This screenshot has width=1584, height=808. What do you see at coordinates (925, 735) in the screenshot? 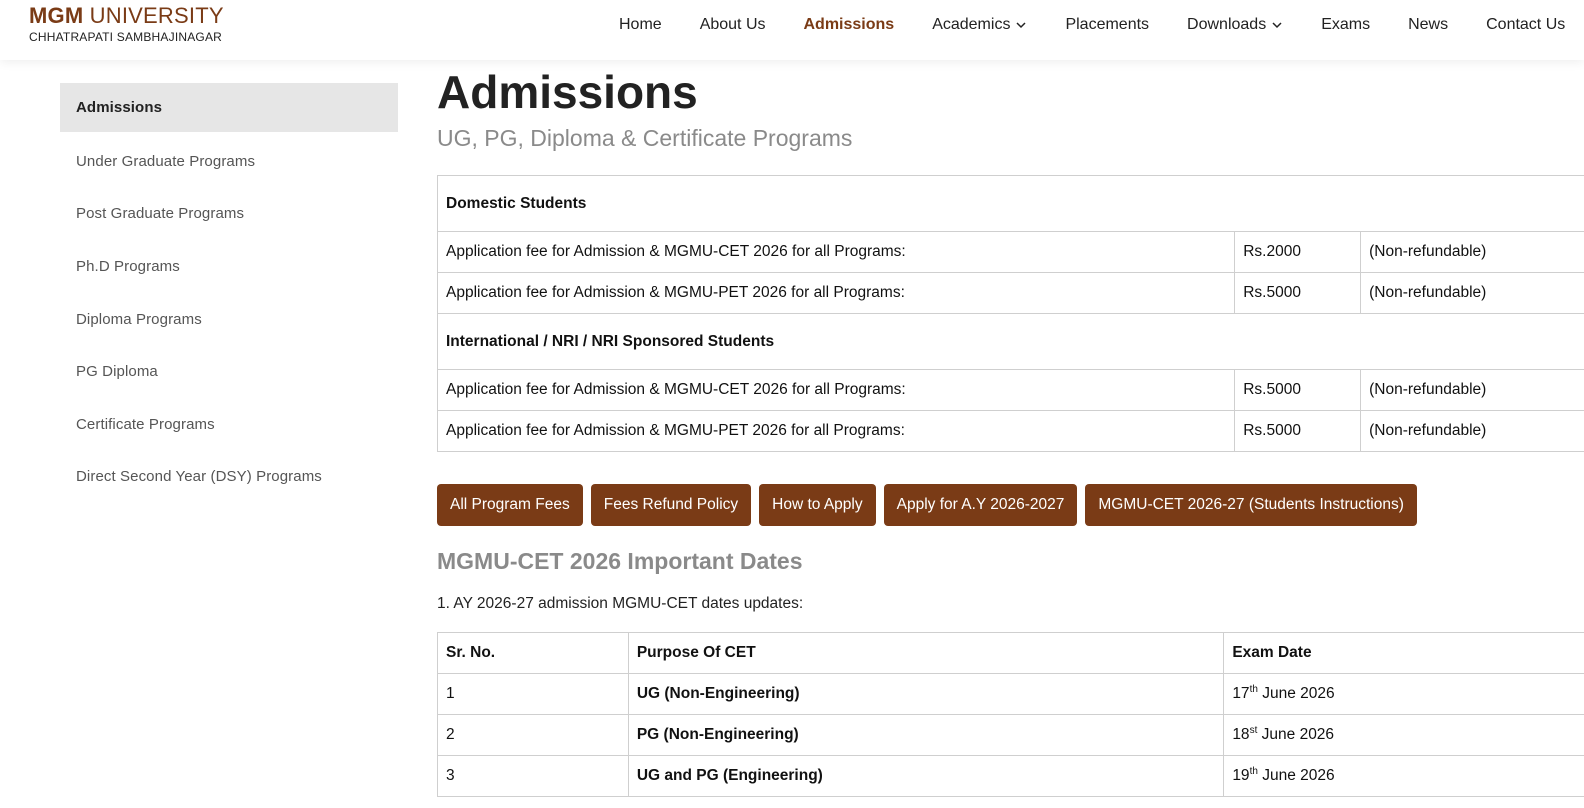
I see `purpose: PG (Non-Engineering)` at bounding box center [925, 735].